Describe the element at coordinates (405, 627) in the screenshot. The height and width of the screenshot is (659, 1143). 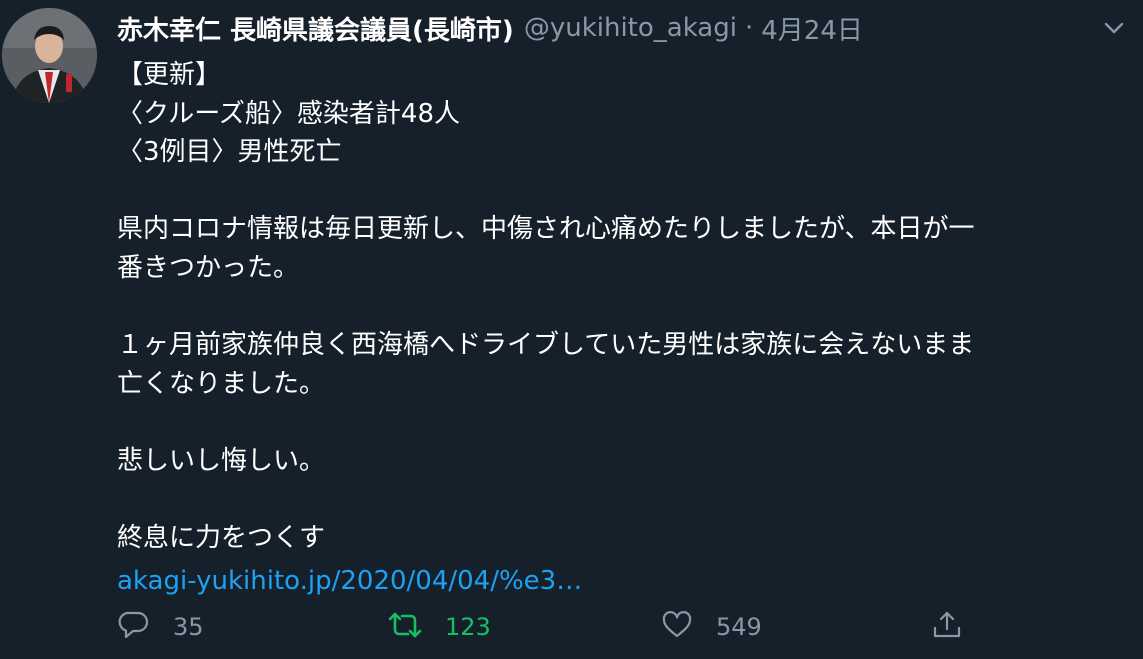
I see `retweet-icon` at that location.